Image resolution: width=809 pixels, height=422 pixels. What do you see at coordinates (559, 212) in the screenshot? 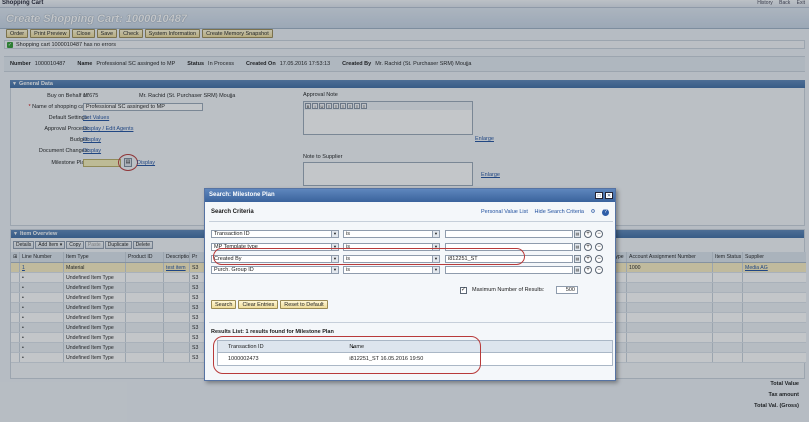
I see `hide-search-criteria-link: Hide Search Criteria` at bounding box center [559, 212].